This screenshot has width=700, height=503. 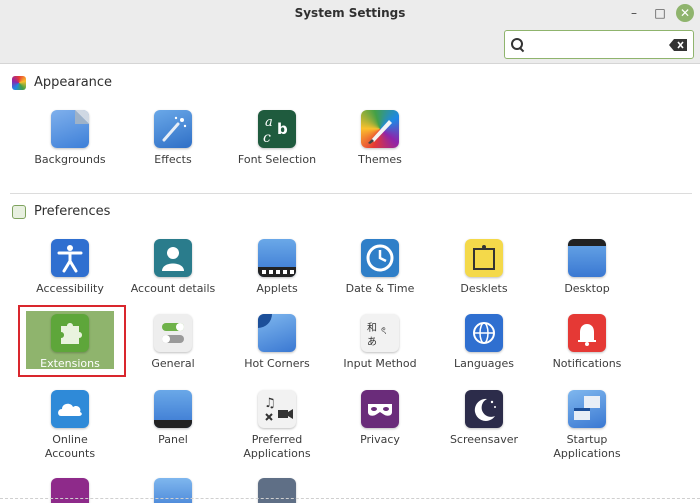 I want to click on bell-icon, so click(x=587, y=333).